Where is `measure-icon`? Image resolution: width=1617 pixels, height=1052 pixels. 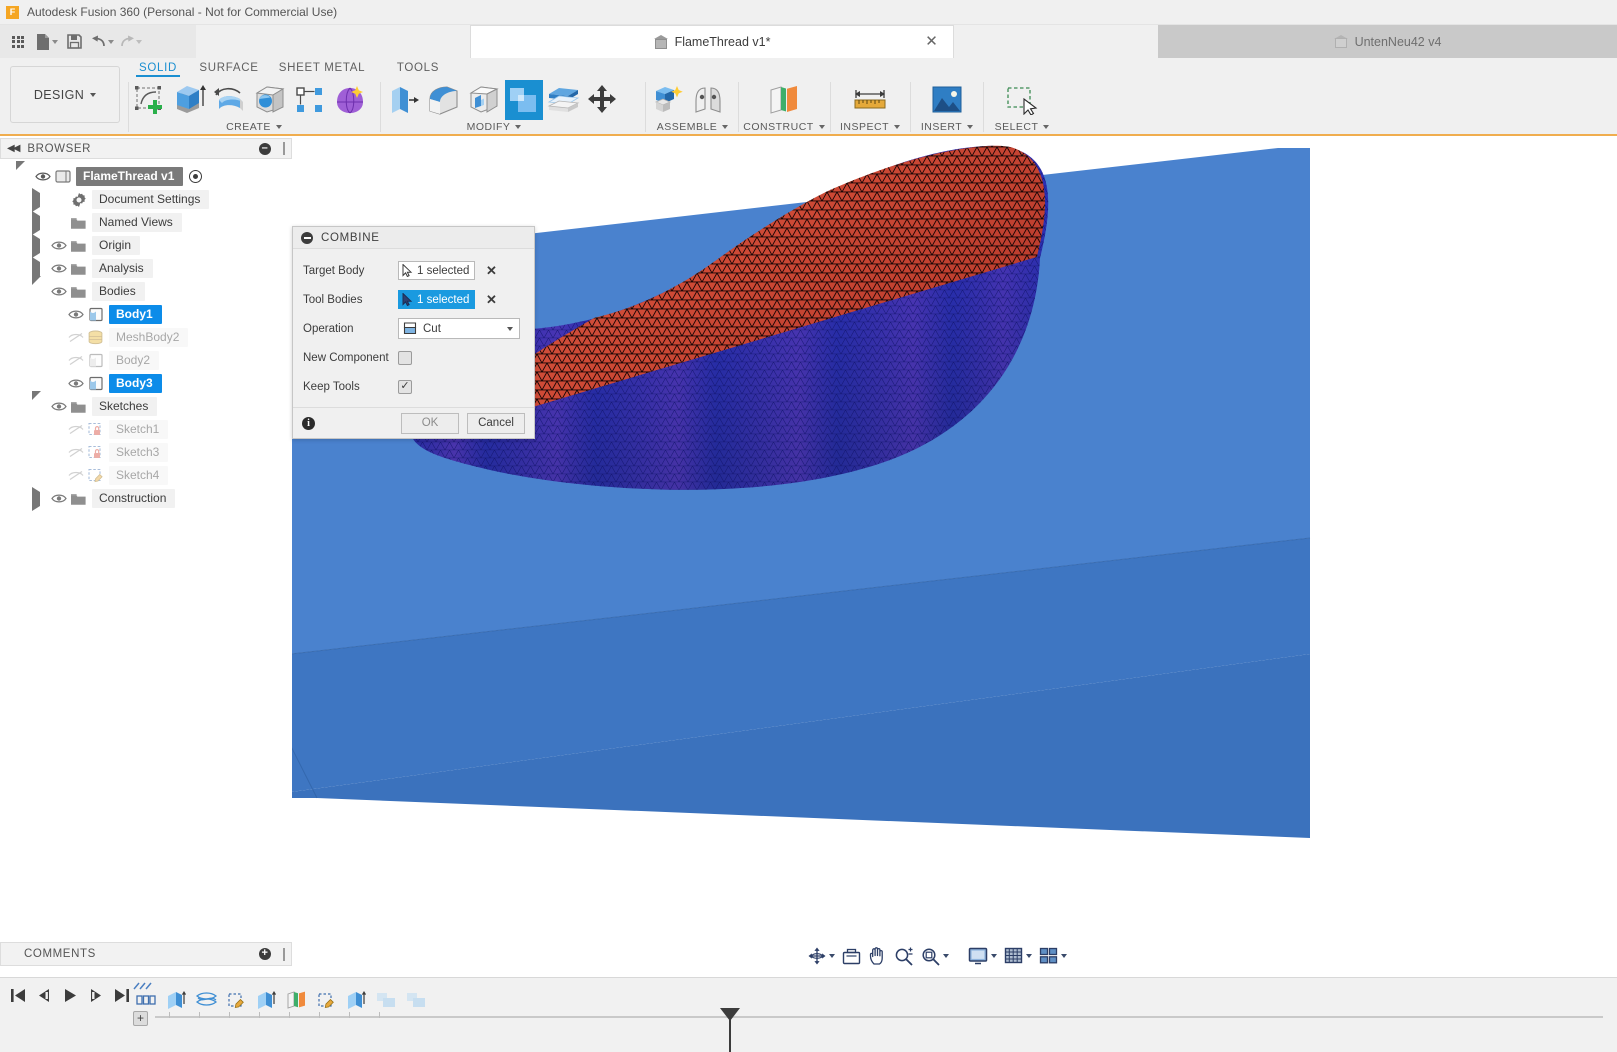
measure-icon is located at coordinates (870, 100).